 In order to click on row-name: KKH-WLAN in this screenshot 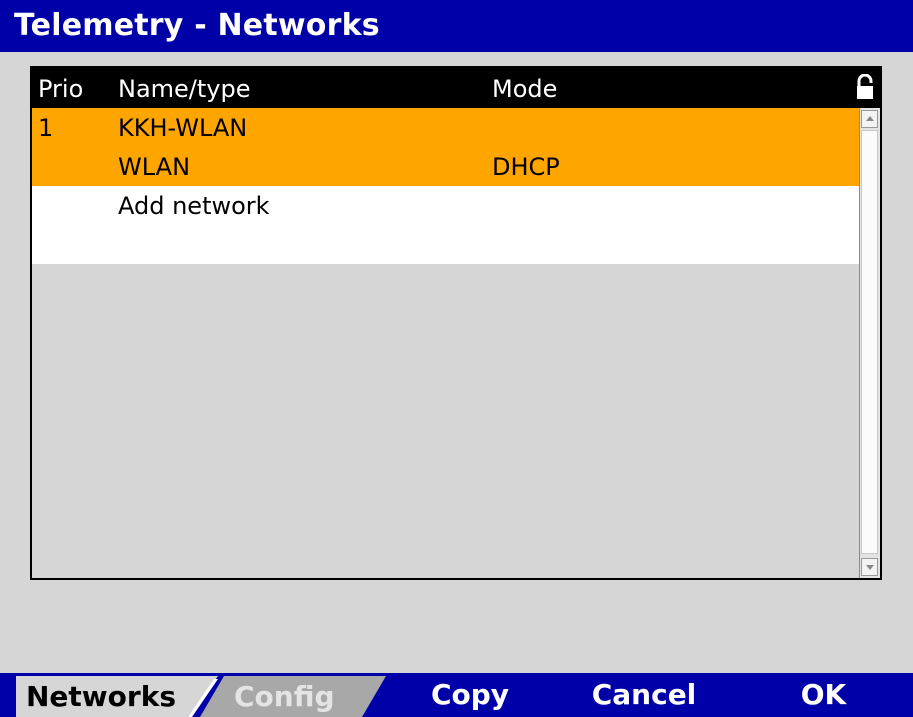, I will do `click(183, 128)`.